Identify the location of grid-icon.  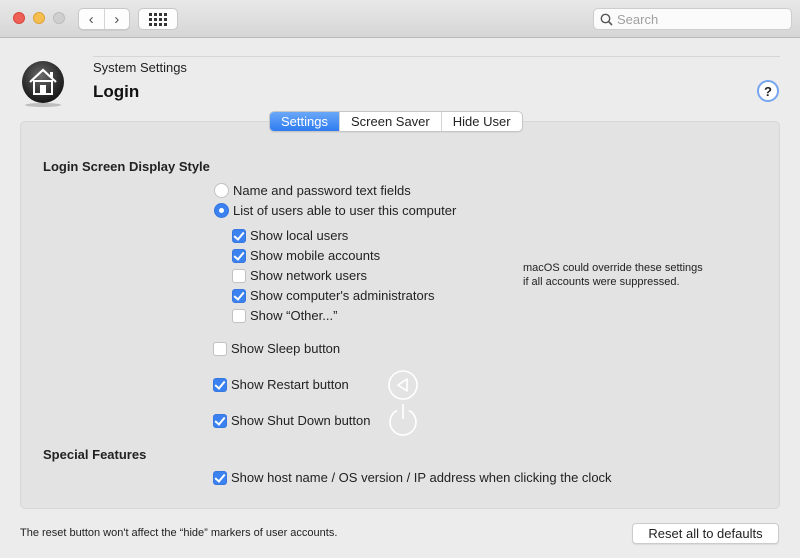
(158, 19).